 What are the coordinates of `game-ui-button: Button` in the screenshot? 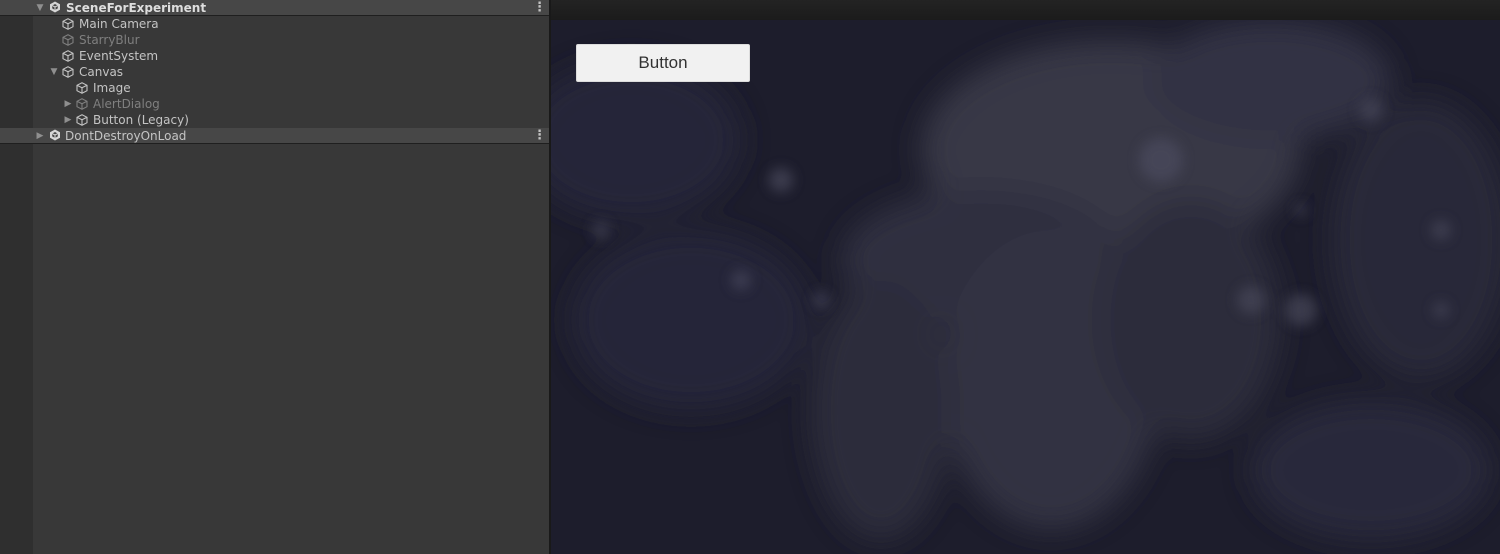 It's located at (663, 63).